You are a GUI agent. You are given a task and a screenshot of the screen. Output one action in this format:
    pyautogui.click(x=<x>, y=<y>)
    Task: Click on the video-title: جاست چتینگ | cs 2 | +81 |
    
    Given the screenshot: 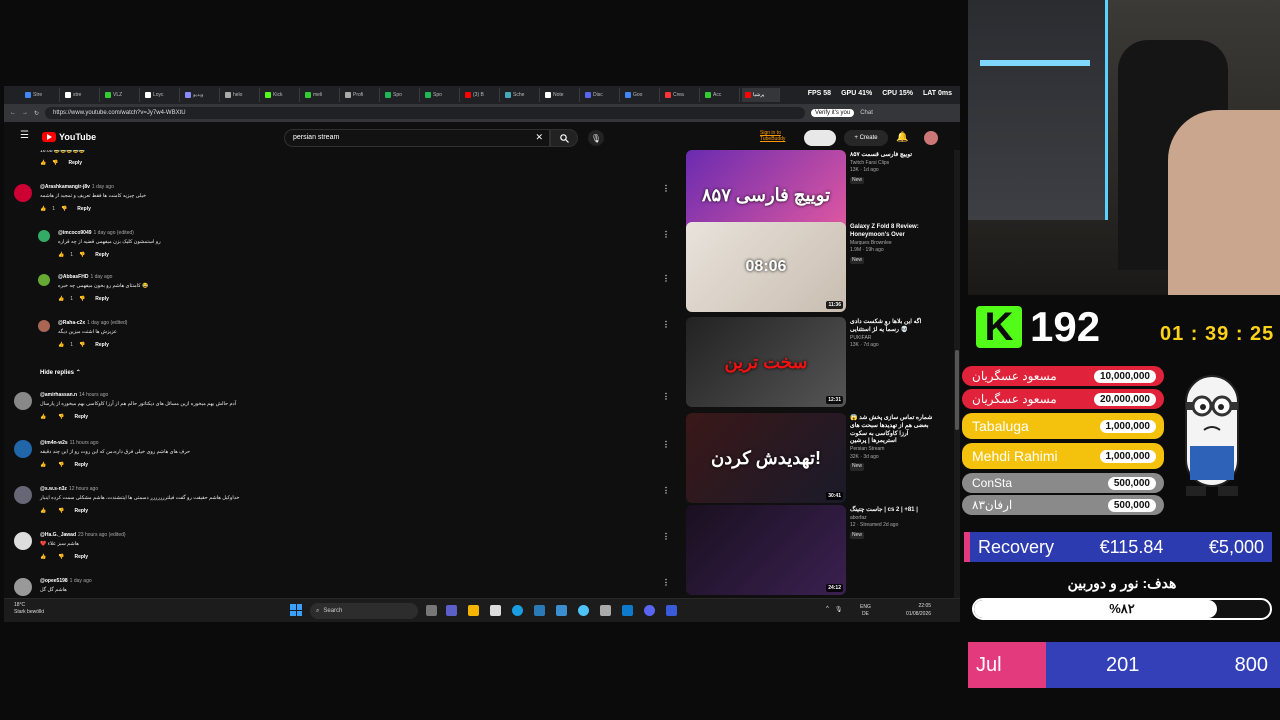 What is the action you would take?
    pyautogui.click(x=892, y=511)
    